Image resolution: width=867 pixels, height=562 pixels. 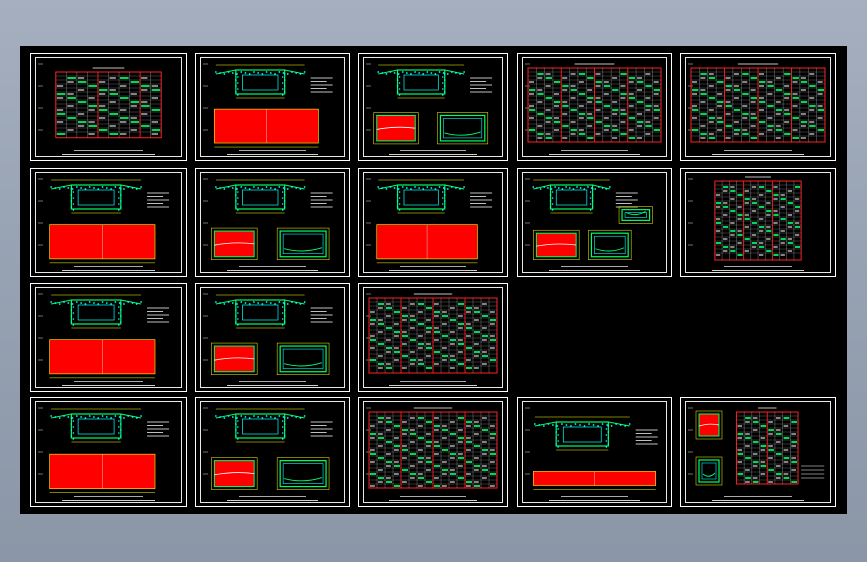 I want to click on drawing-sheet-s12, so click(x=272, y=337).